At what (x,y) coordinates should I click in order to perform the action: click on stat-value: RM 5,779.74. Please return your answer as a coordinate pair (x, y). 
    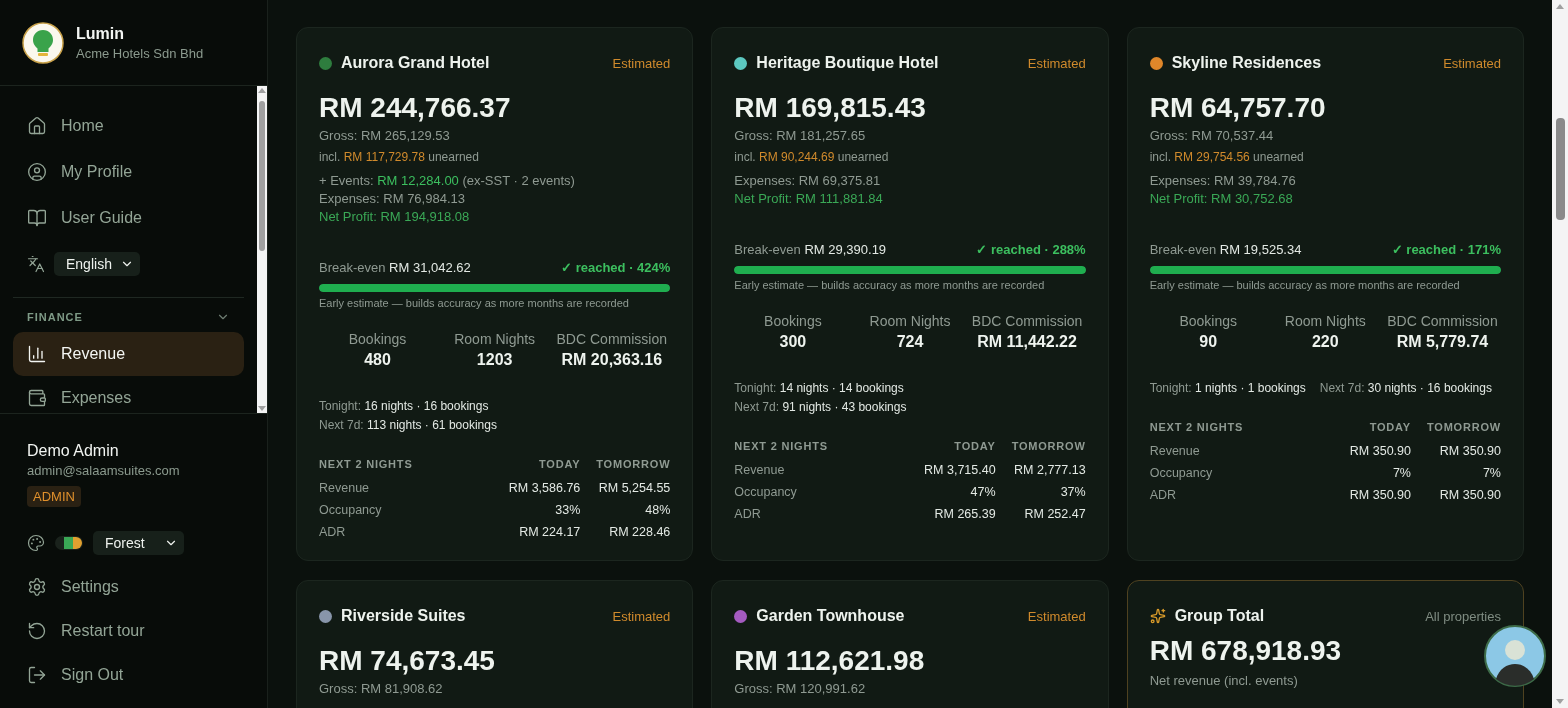
    Looking at the image, I should click on (1442, 342).